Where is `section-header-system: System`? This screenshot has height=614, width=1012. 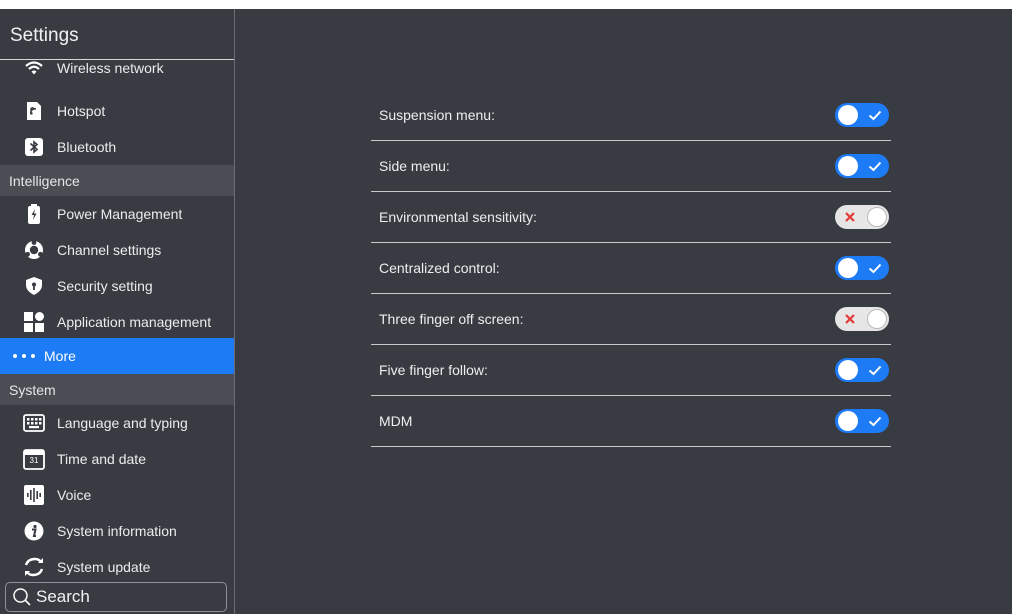 section-header-system: System is located at coordinates (117, 389).